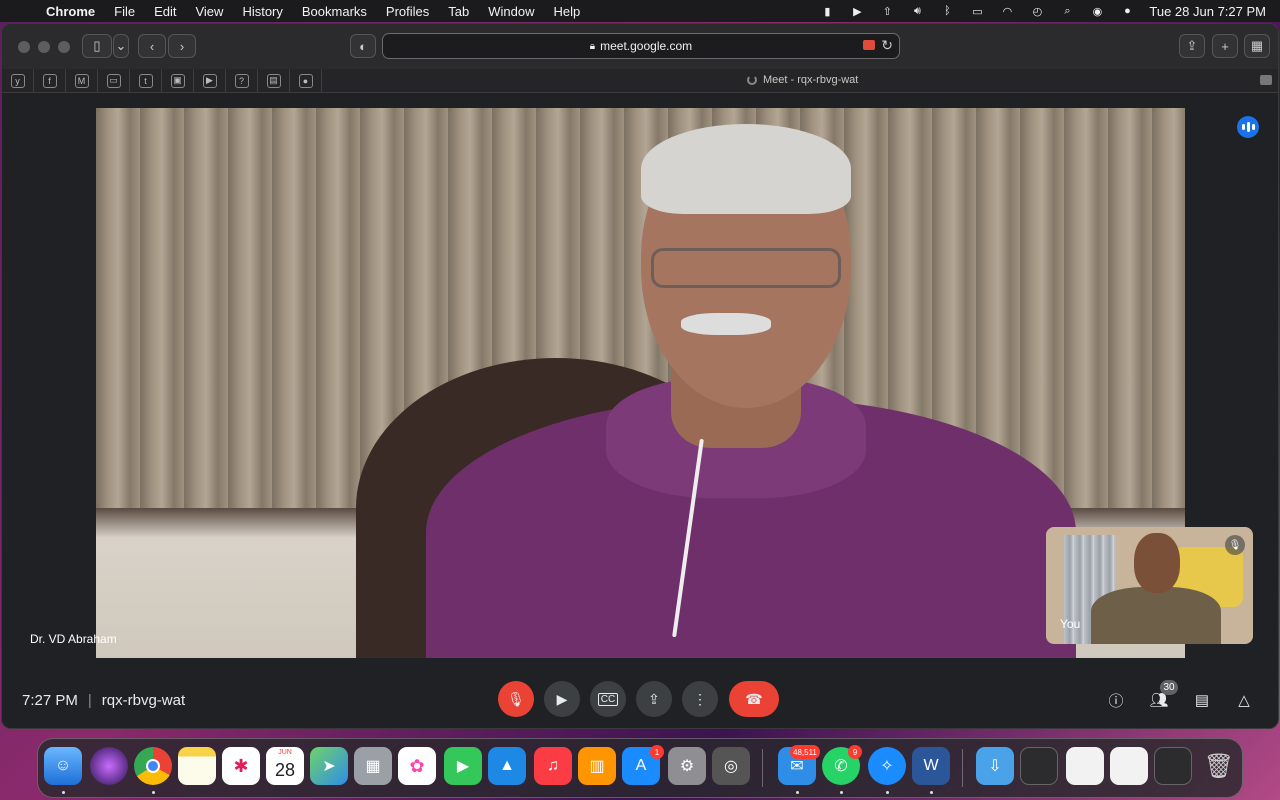  I want to click on menu-app-name: Chrome, so click(70, 11).